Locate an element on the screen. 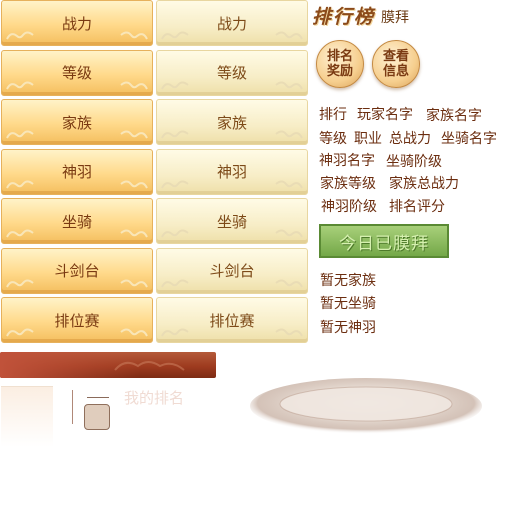 The height and width of the screenshot is (512, 512). tab-left-family: 家族 is located at coordinates (77, 122).